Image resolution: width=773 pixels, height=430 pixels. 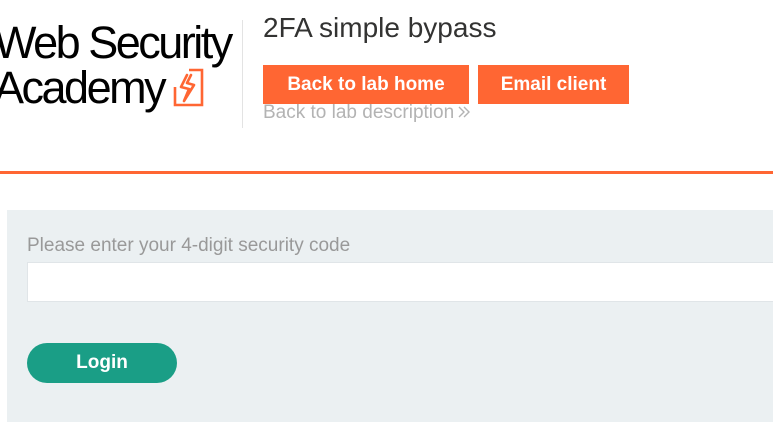 I want to click on back-to-lab-description-label: Back to lab description, so click(x=359, y=112).